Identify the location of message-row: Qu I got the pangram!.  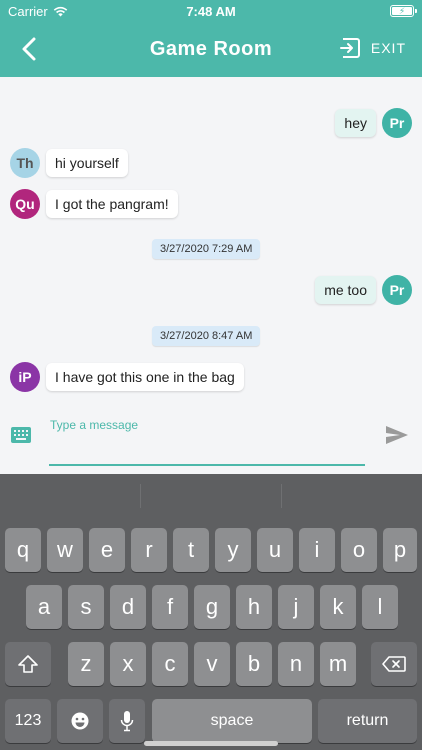
(94, 204).